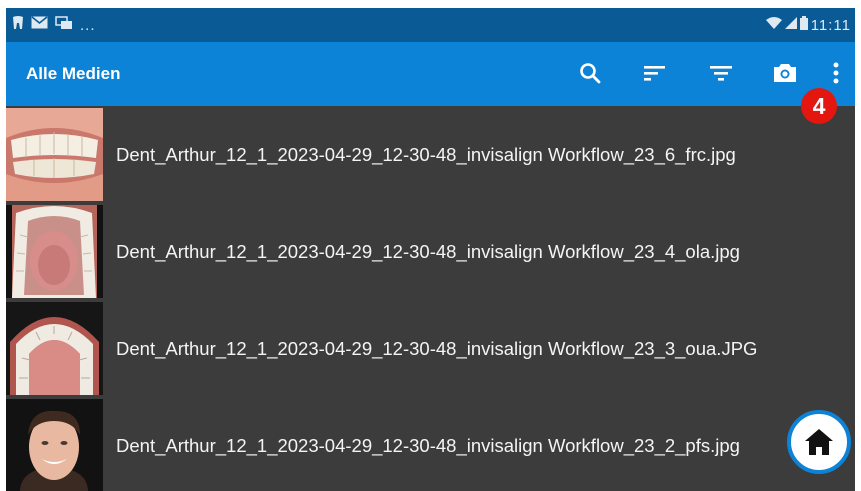  Describe the element at coordinates (54, 445) in the screenshot. I see `thumbnail-portrait-smile` at that location.